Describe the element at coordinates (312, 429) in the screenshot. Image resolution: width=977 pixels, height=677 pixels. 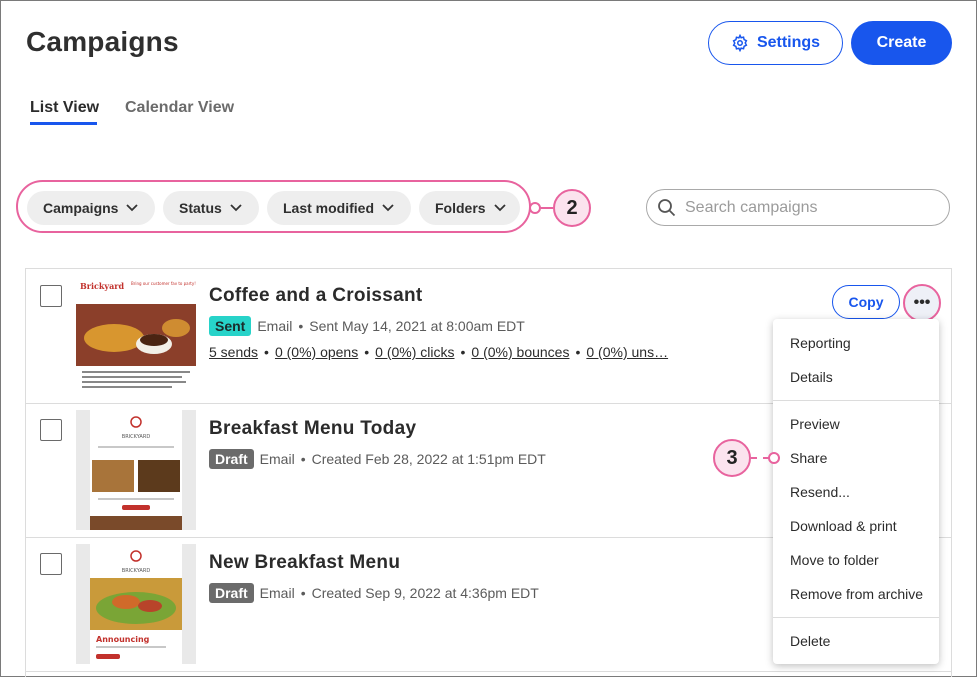
I see `campaign-title: Breakfast Menu Today` at that location.